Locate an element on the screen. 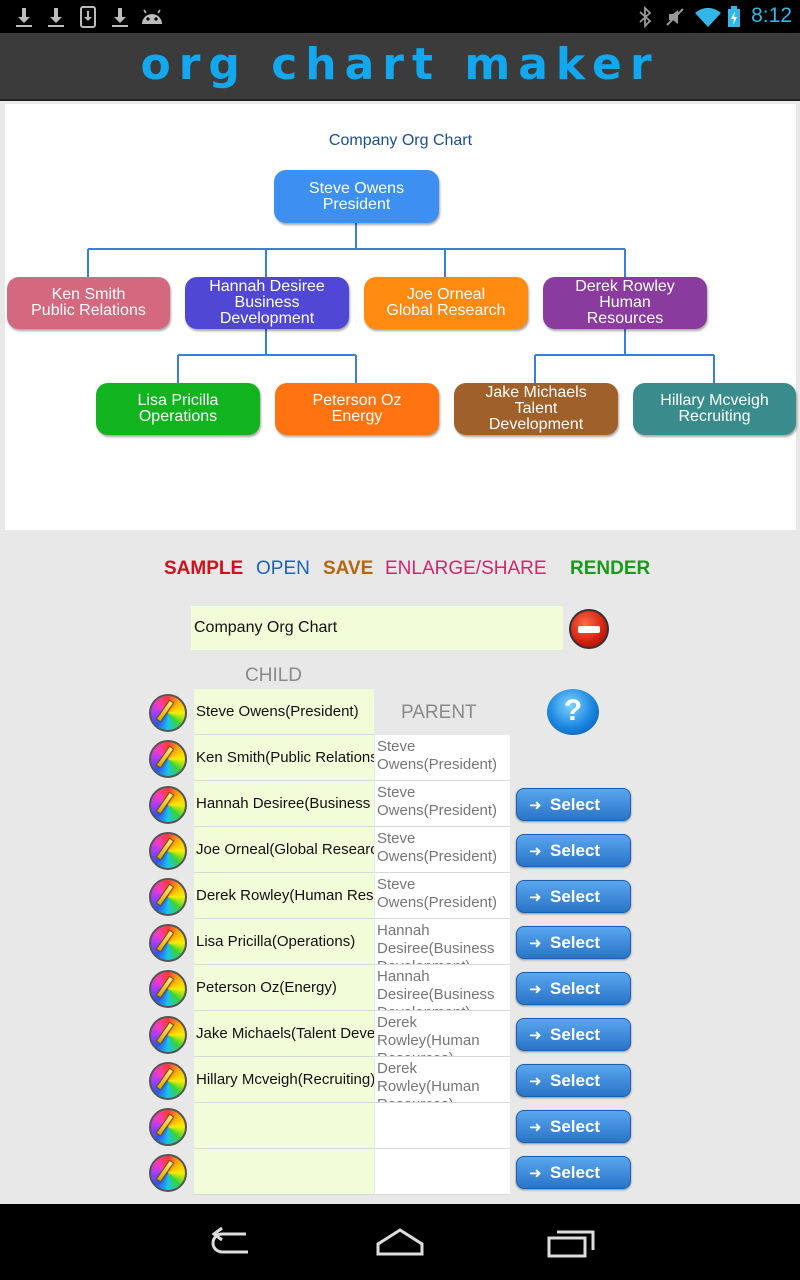 Image resolution: width=800 pixels, height=1280 pixels. org-node-line: Steve Owens is located at coordinates (356, 188).